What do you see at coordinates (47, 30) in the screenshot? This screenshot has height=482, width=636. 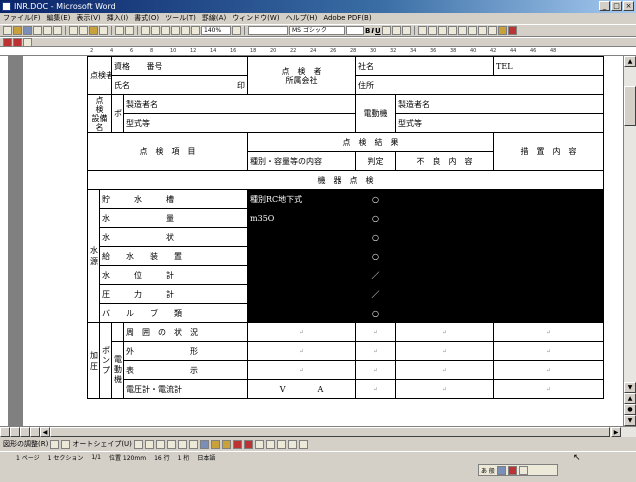 I see `preview-icon` at bounding box center [47, 30].